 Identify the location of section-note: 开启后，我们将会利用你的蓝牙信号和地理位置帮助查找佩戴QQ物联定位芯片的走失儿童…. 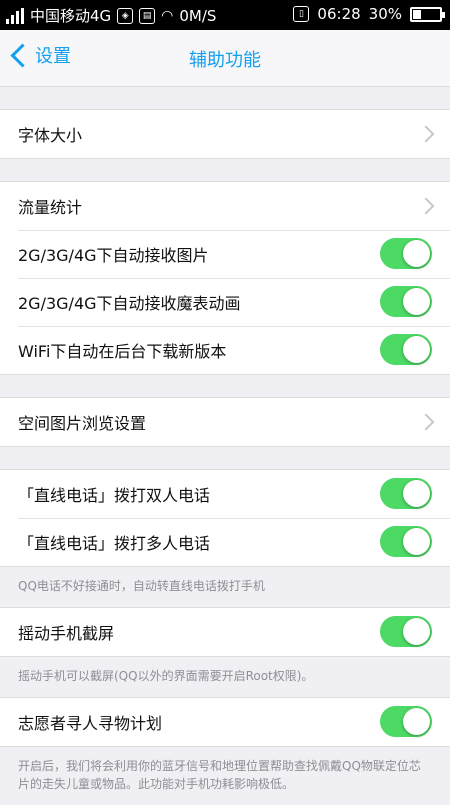
(219, 775).